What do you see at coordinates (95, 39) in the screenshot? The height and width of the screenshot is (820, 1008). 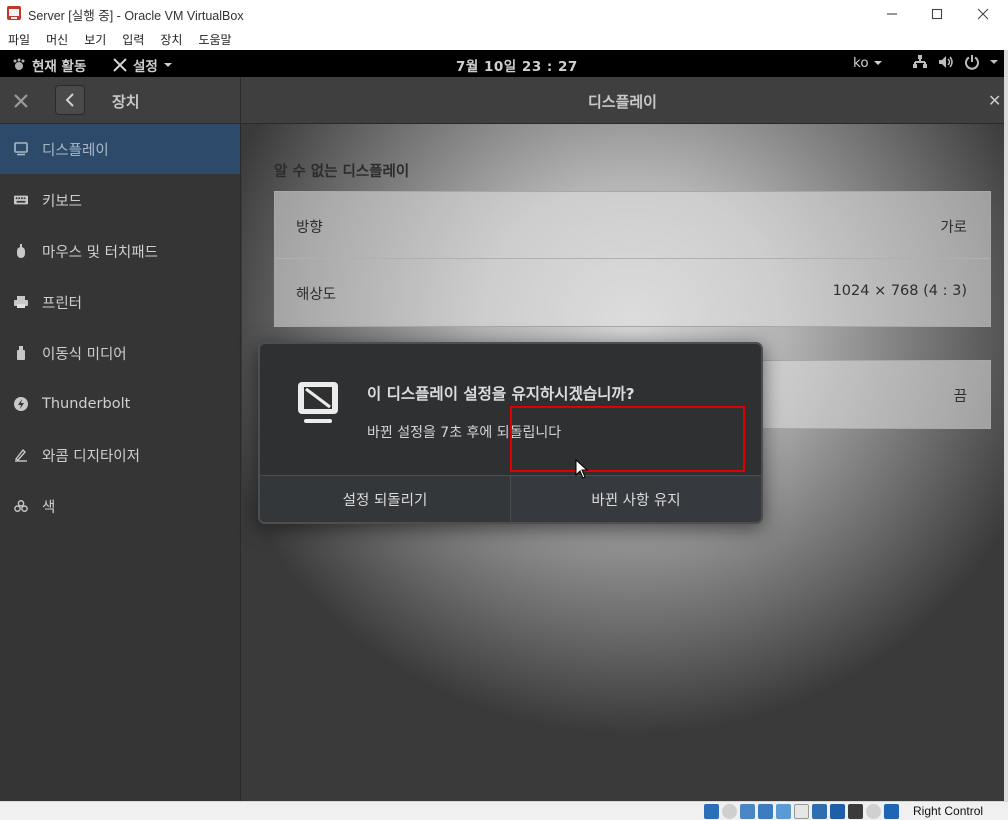 I see `menu-view: 보기` at bounding box center [95, 39].